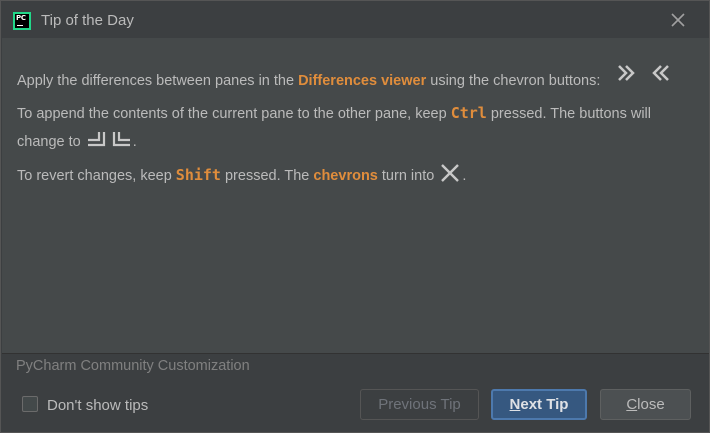 The height and width of the screenshot is (433, 710). I want to click on ctrl-key: Ctrl, so click(468, 113).